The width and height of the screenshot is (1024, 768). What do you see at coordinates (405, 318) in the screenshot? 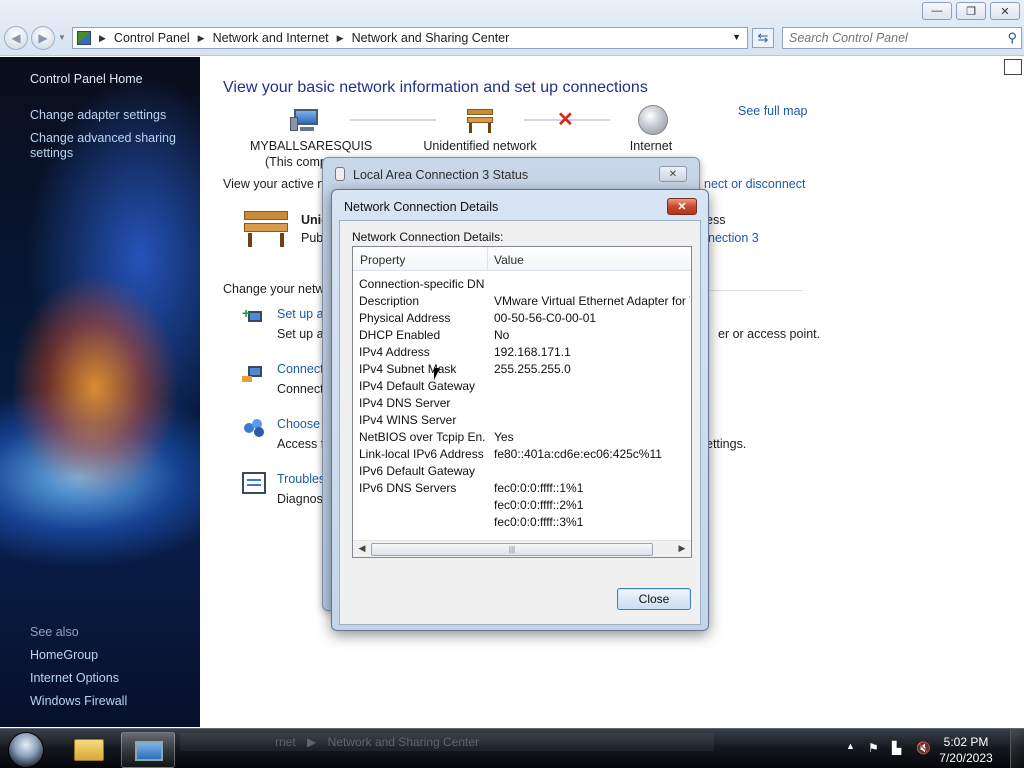
I see `property-cell: Physical Address` at bounding box center [405, 318].